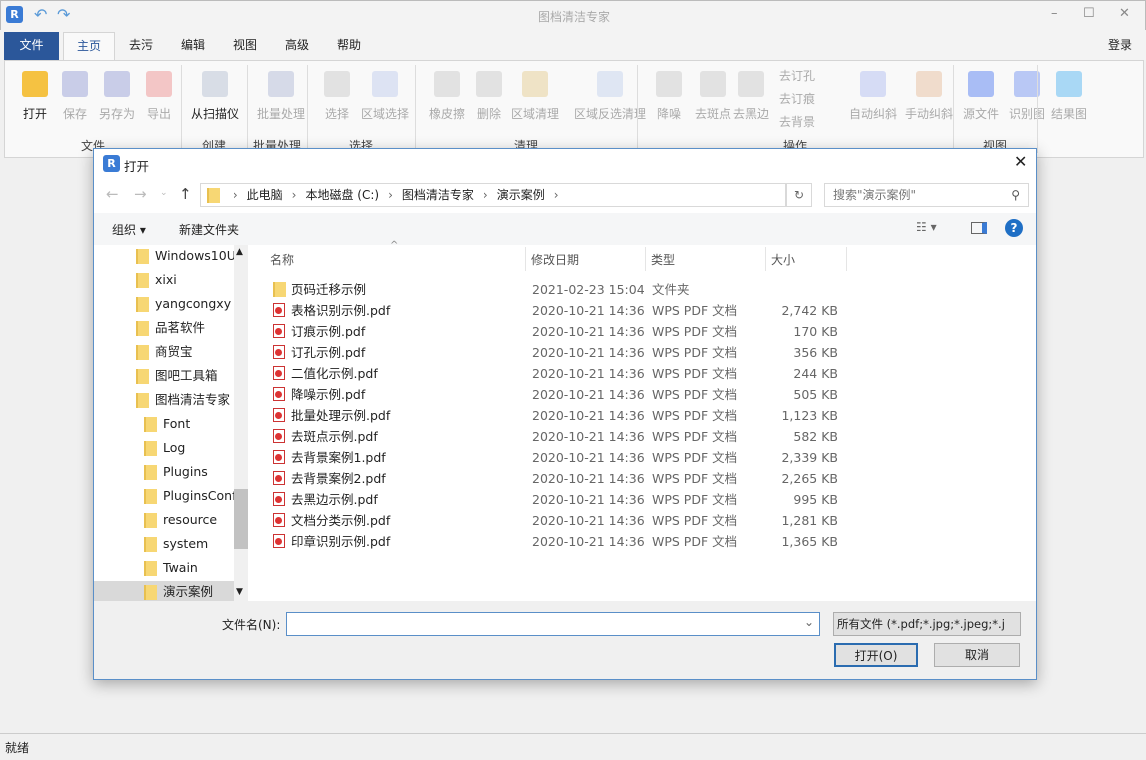  Describe the element at coordinates (1014, 228) in the screenshot. I see `help-icon: ?` at that location.